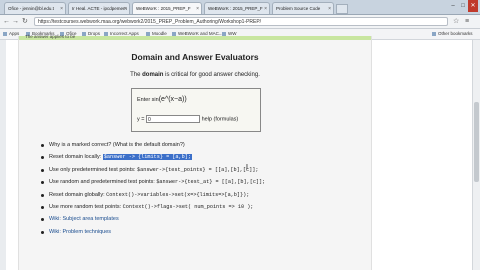  What do you see at coordinates (80, 232) in the screenshot?
I see `wiki-link-techniques: Wiki: Problem techniques` at bounding box center [80, 232].